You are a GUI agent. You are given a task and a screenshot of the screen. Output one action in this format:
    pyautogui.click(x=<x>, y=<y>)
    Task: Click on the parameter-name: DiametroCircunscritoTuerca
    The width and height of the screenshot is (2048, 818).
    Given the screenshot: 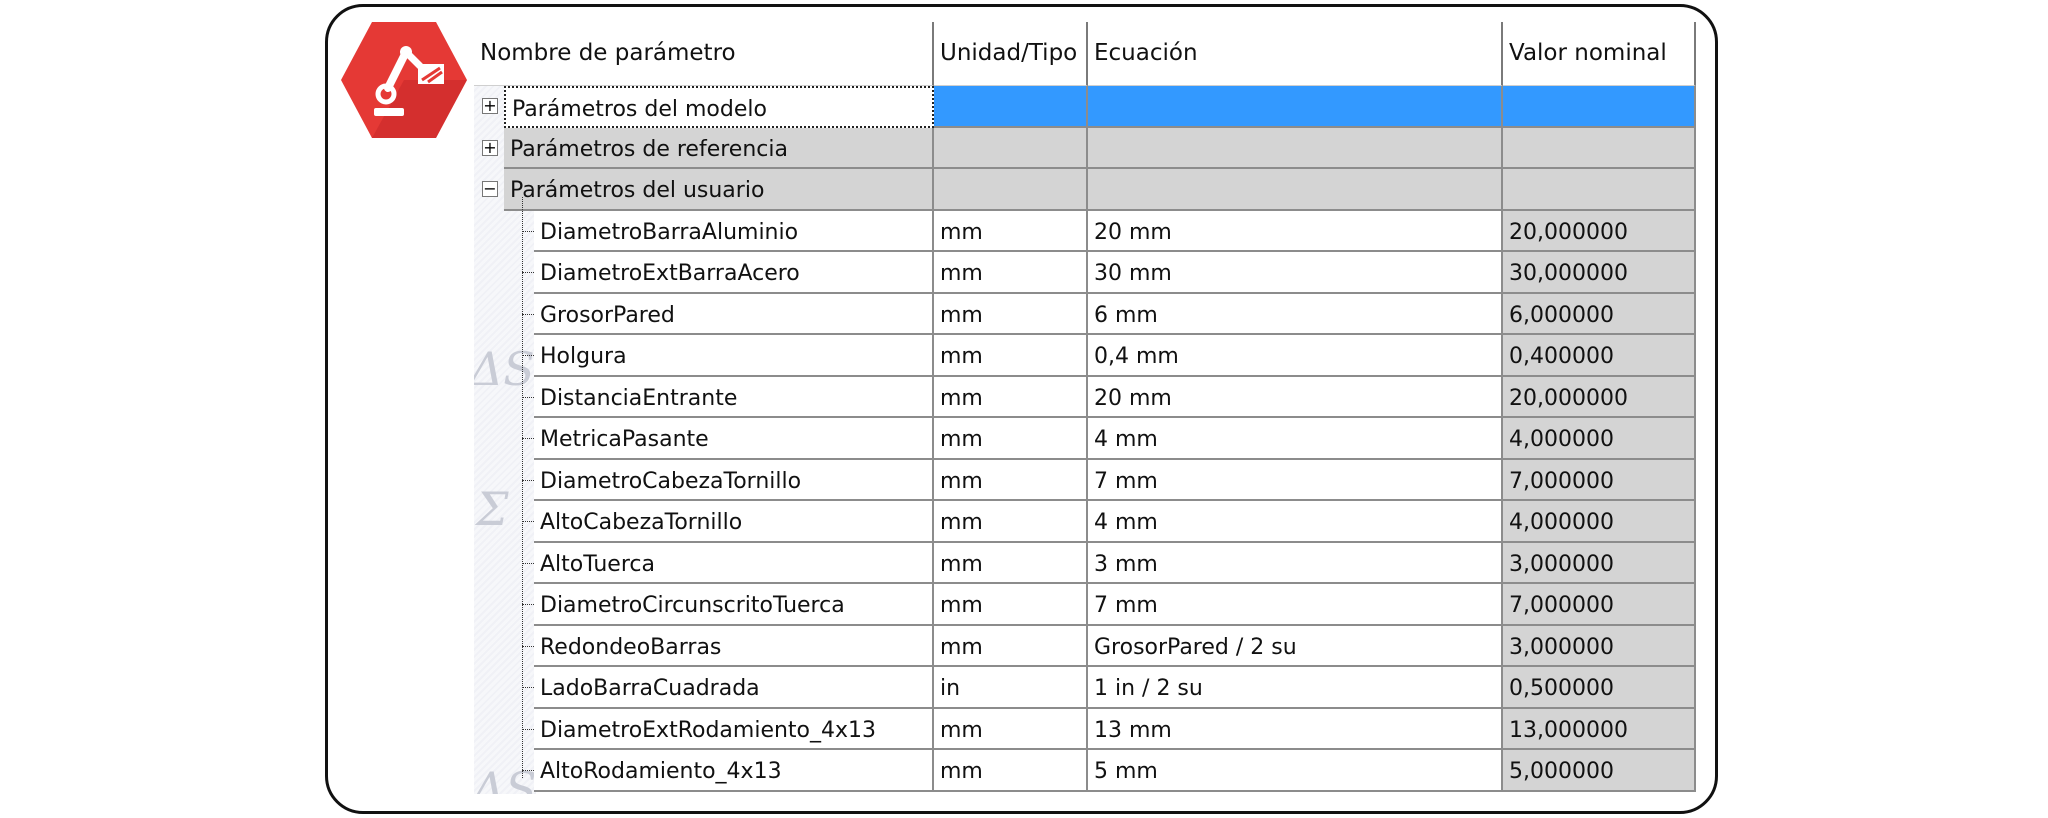 What is the action you would take?
    pyautogui.click(x=734, y=605)
    